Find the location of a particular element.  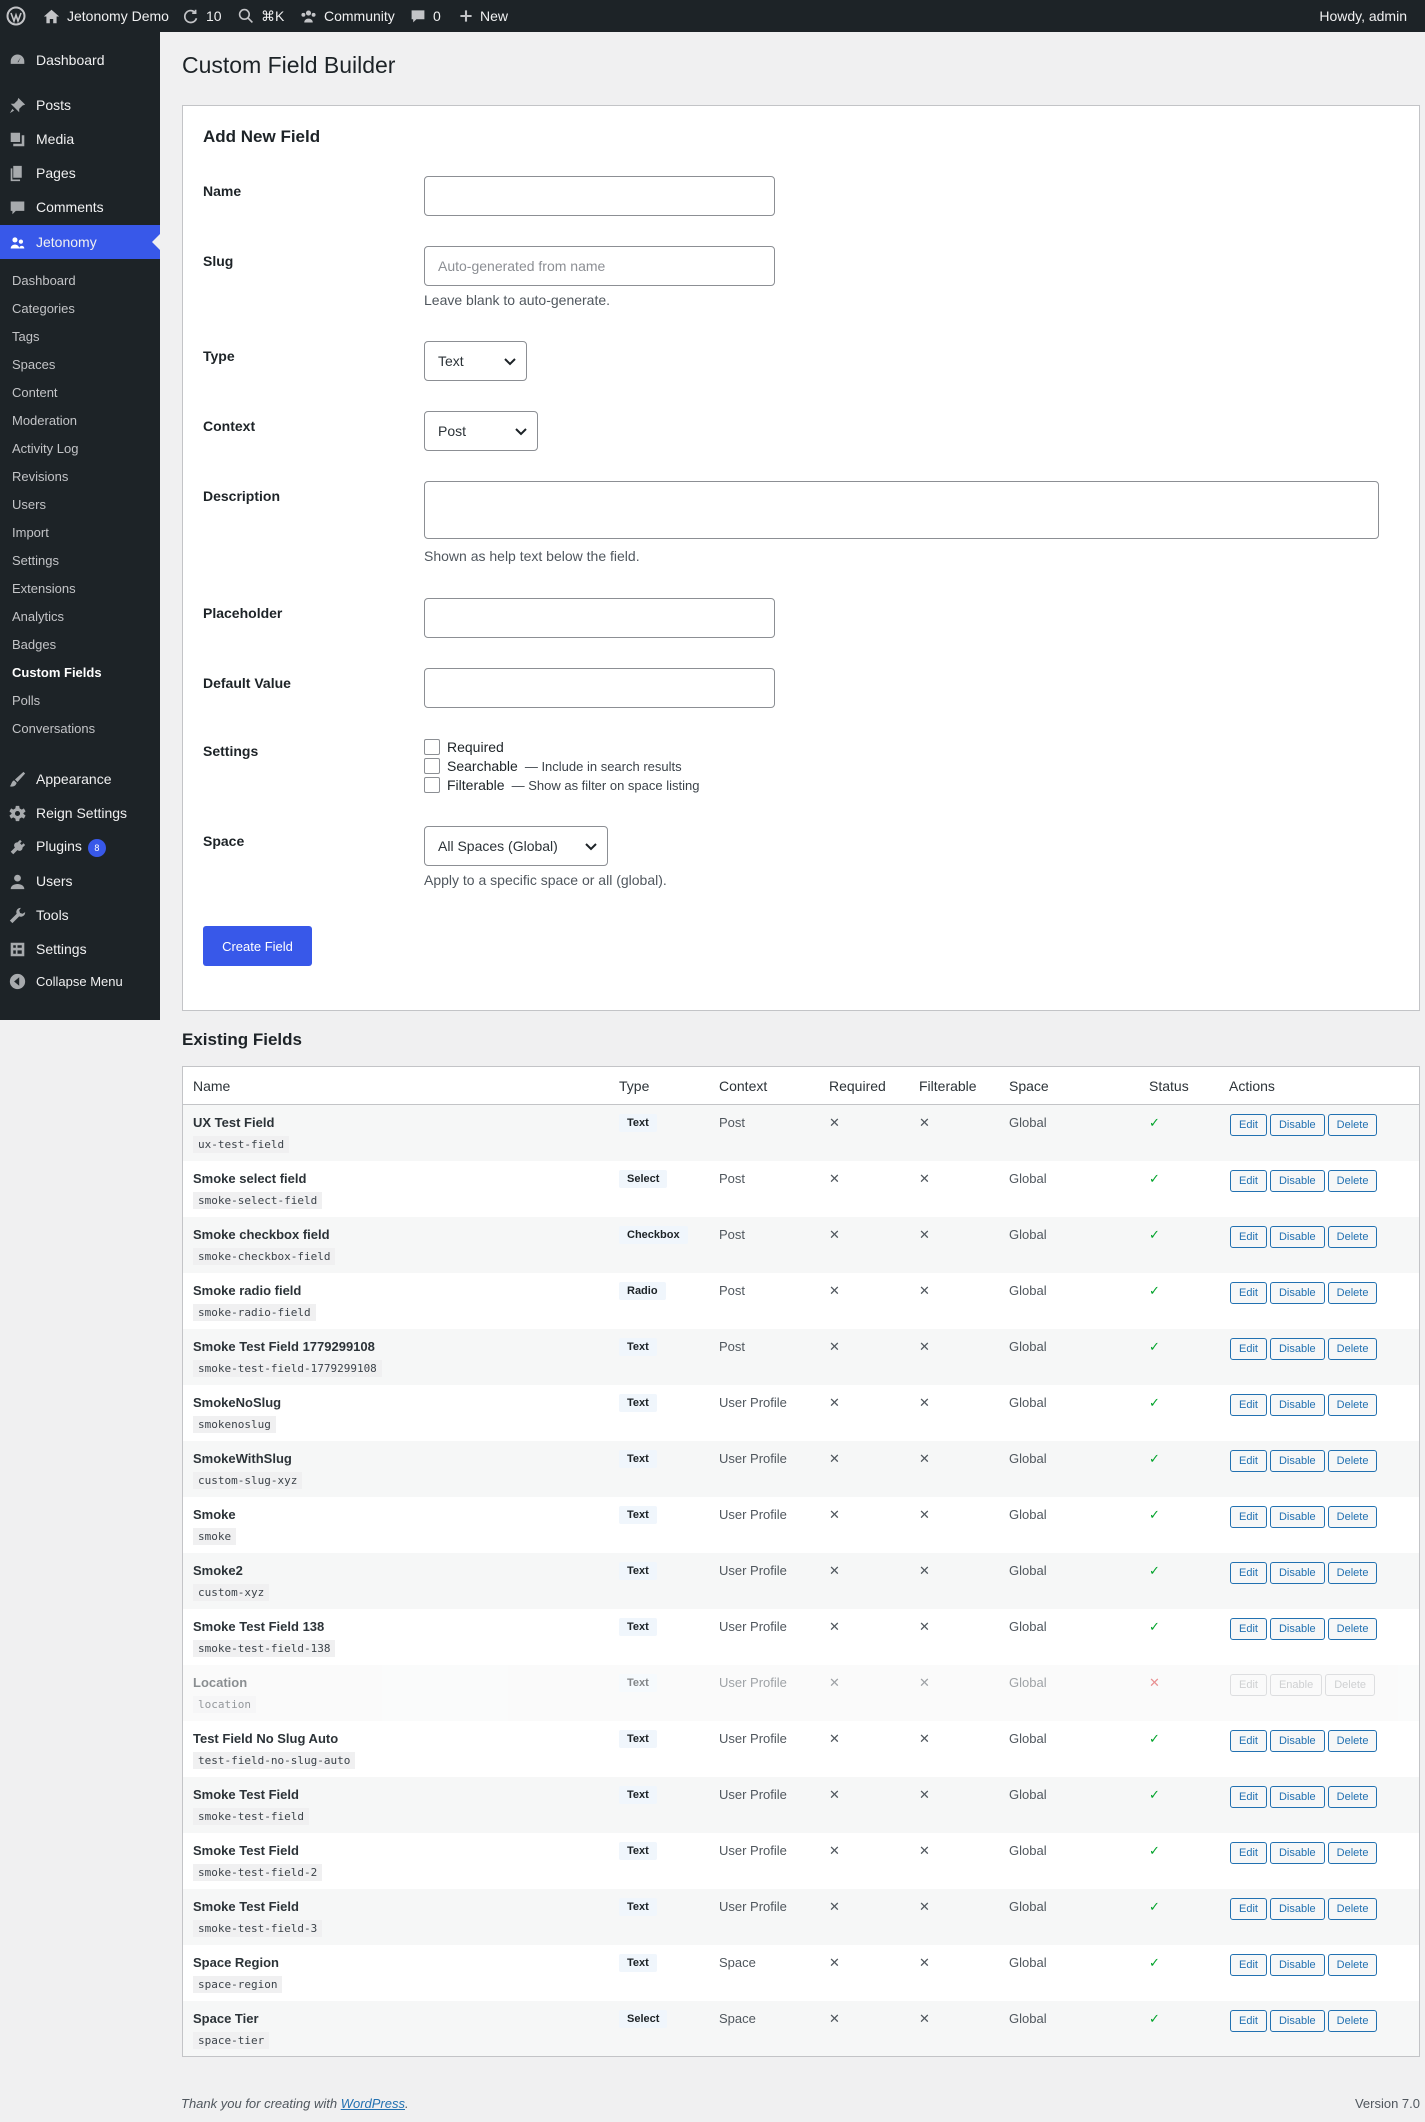

wordpress-link: WordPress is located at coordinates (373, 2103).